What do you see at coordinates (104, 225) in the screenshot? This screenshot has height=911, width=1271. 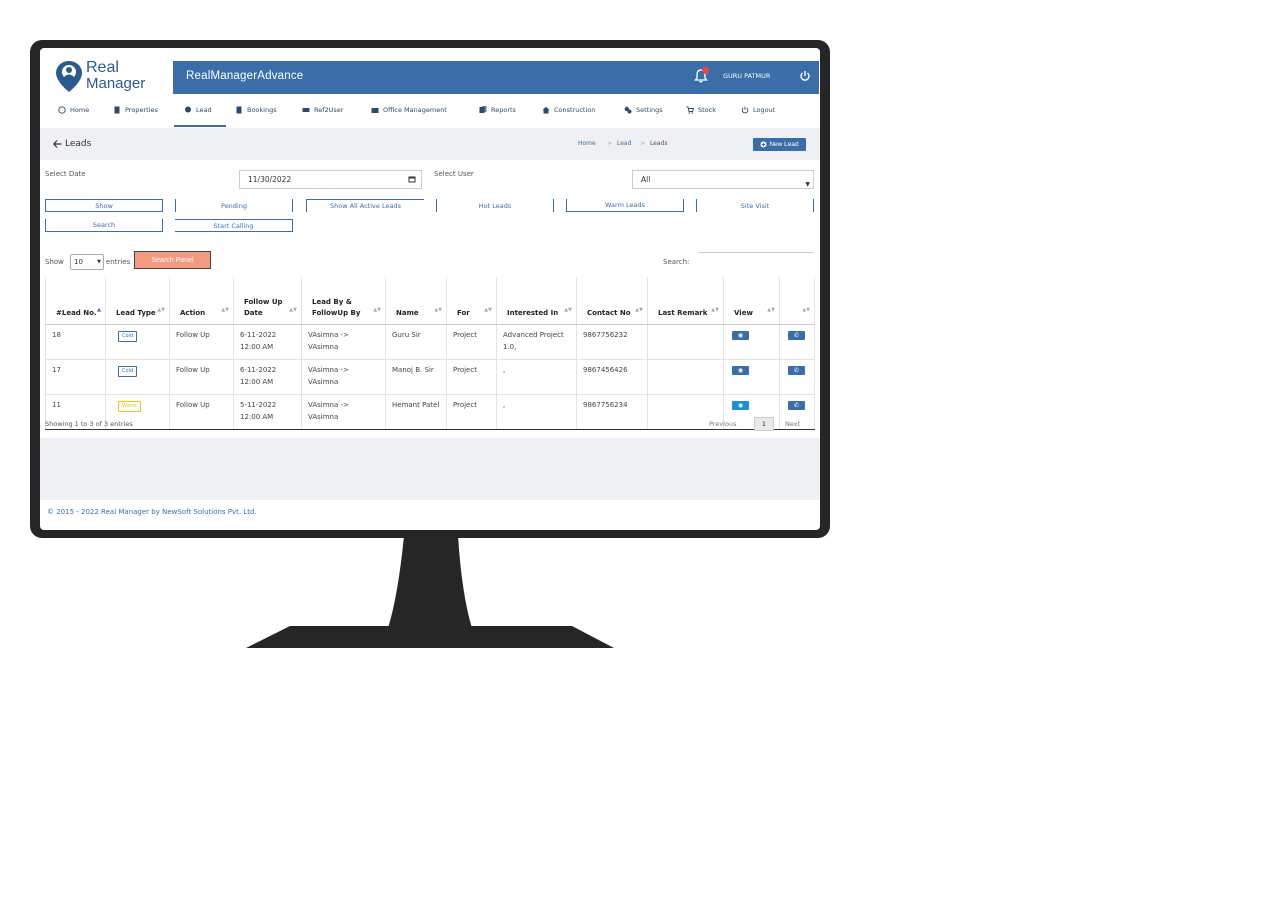 I see `search-button: Search` at bounding box center [104, 225].